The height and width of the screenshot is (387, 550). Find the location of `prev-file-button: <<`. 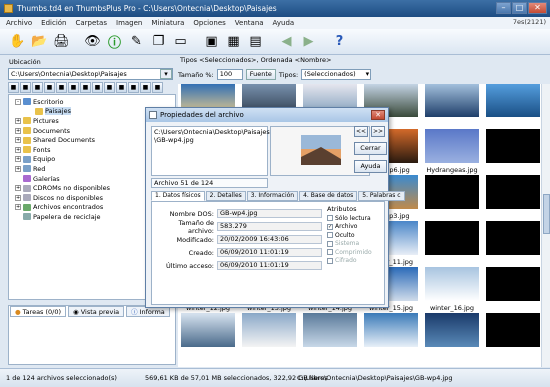

prev-file-button: << is located at coordinates (361, 131).